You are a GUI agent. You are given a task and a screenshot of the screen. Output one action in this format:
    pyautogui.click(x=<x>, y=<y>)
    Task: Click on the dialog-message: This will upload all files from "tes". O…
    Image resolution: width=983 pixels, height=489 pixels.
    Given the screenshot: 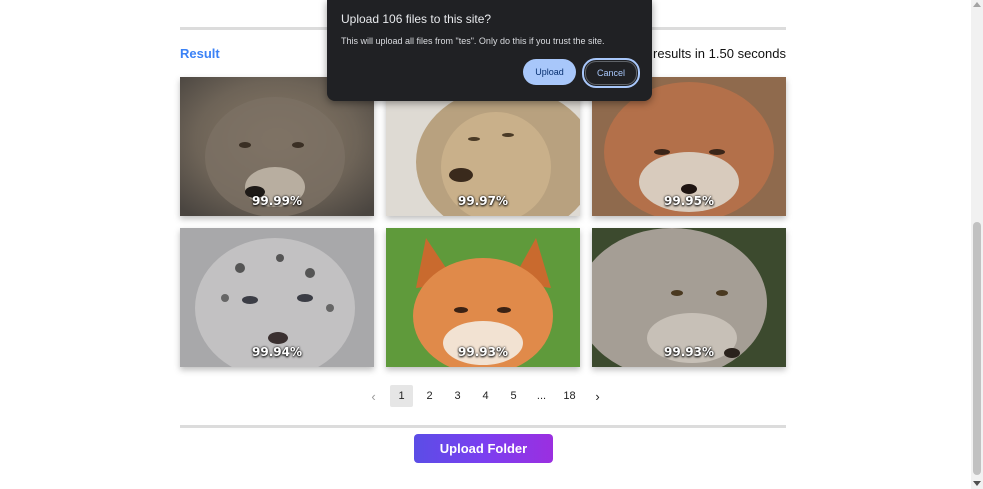 What is the action you would take?
    pyautogui.click(x=473, y=41)
    